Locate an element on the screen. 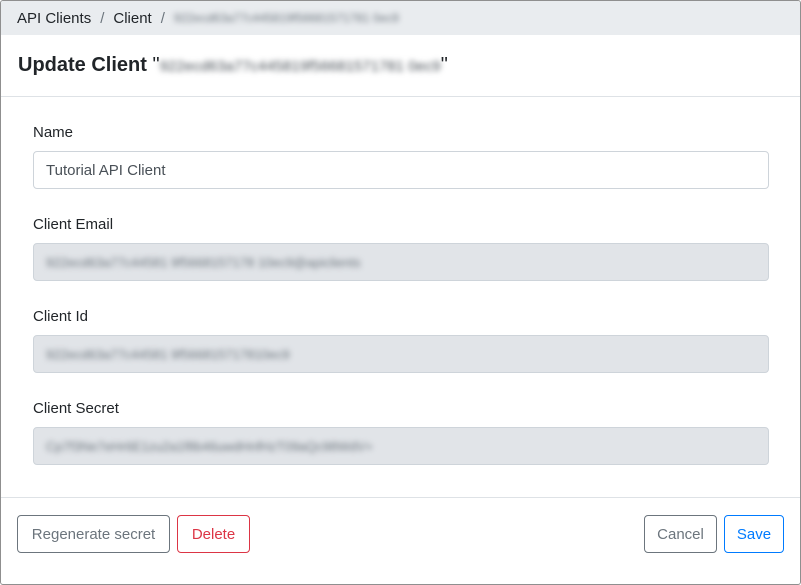 The width and height of the screenshot is (801, 585). client-secret-label: Client Secret is located at coordinates (76, 408).